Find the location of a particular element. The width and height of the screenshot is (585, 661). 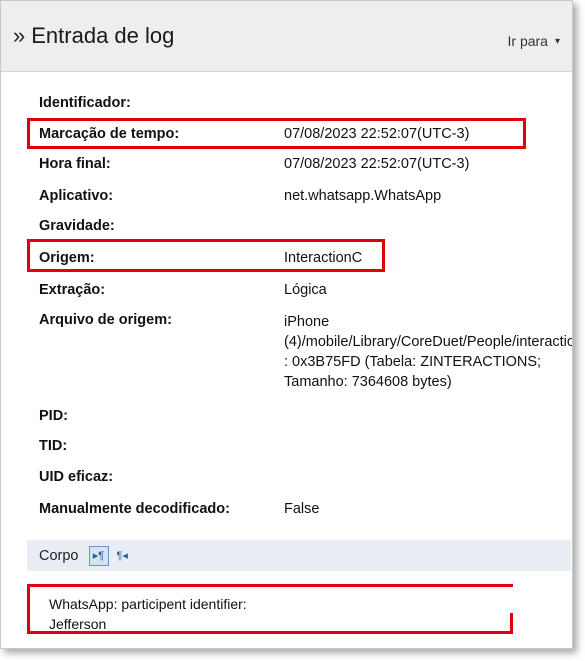

rtl-direction-icon: ¶◂ is located at coordinates (122, 555).